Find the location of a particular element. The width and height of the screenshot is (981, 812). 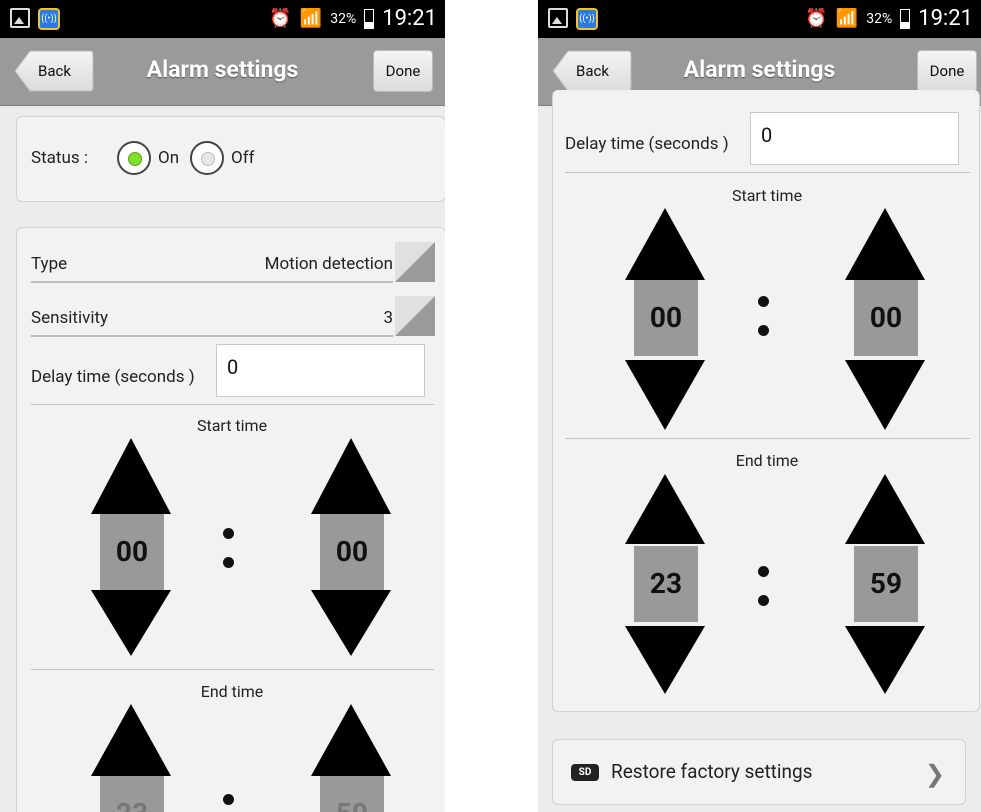

type-label: Type is located at coordinates (49, 264).